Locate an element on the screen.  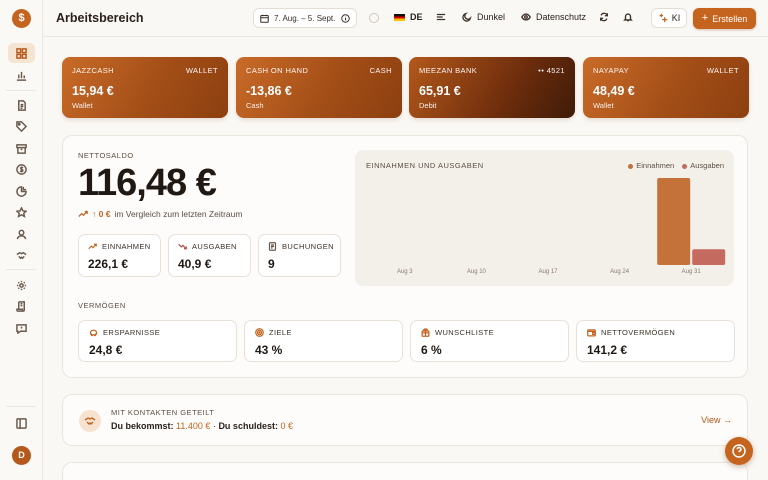
x-tick-label: Aug 31 is located at coordinates (692, 272).